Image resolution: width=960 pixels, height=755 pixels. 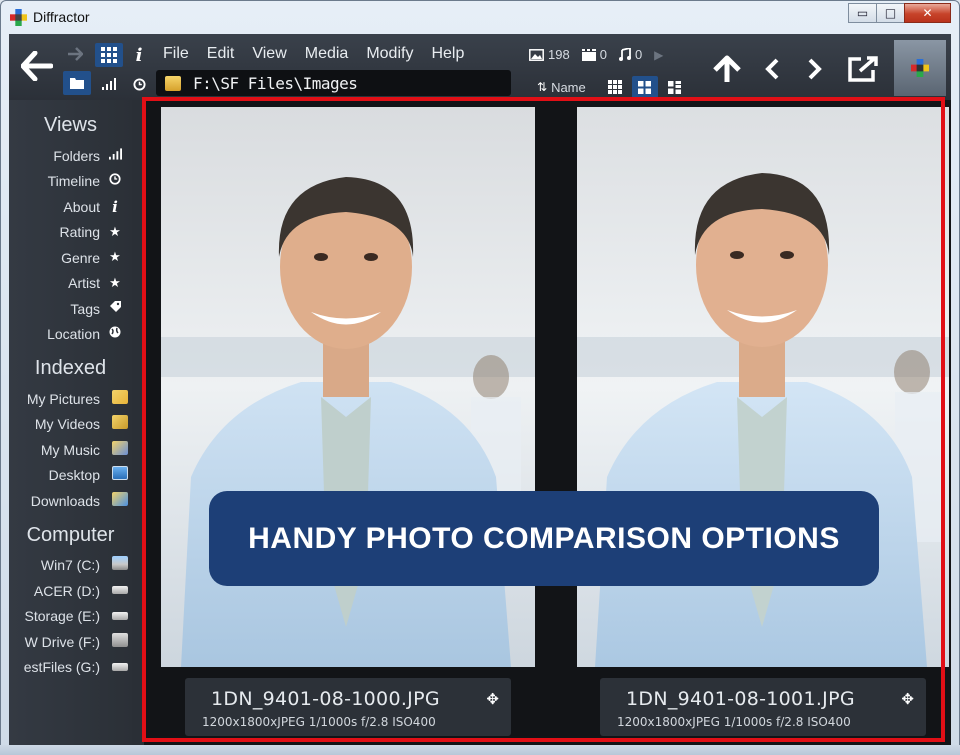 What do you see at coordinates (644, 87) in the screenshot?
I see `view-large-grid-button` at bounding box center [644, 87].